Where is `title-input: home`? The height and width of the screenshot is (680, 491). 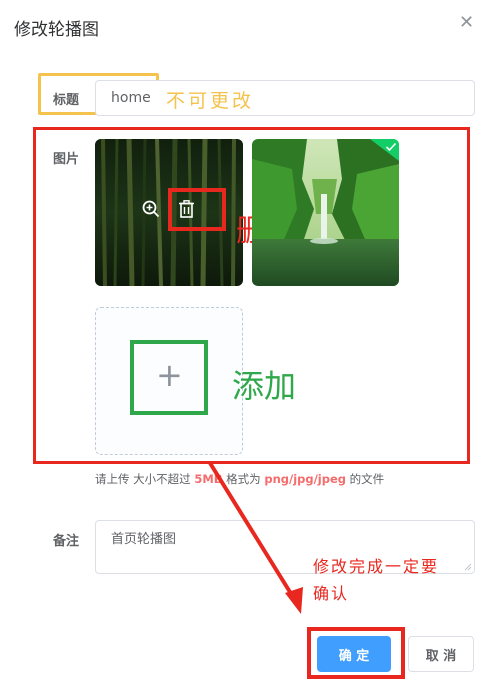
title-input: home is located at coordinates (285, 98).